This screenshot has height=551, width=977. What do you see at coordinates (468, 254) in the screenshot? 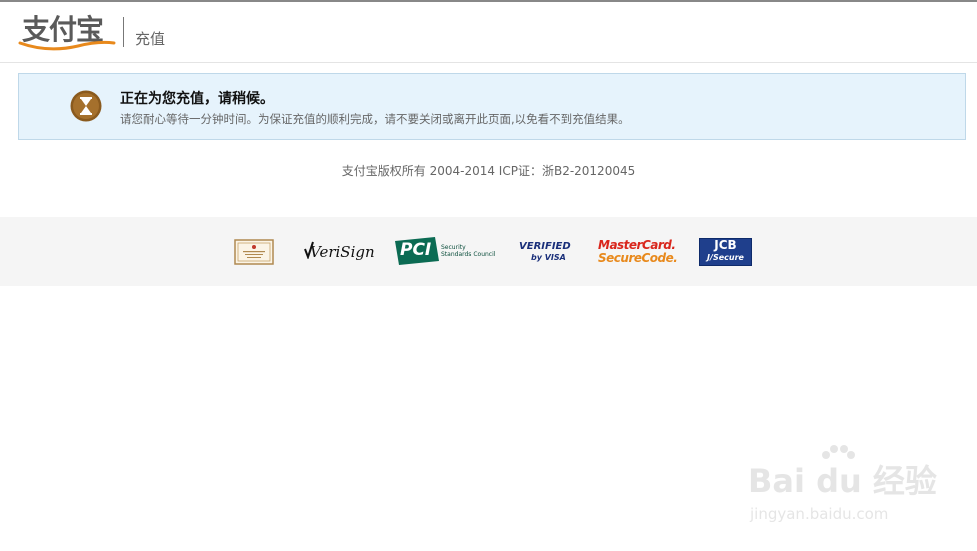
I see `pci-sub-text-2: Standards Council` at bounding box center [468, 254].